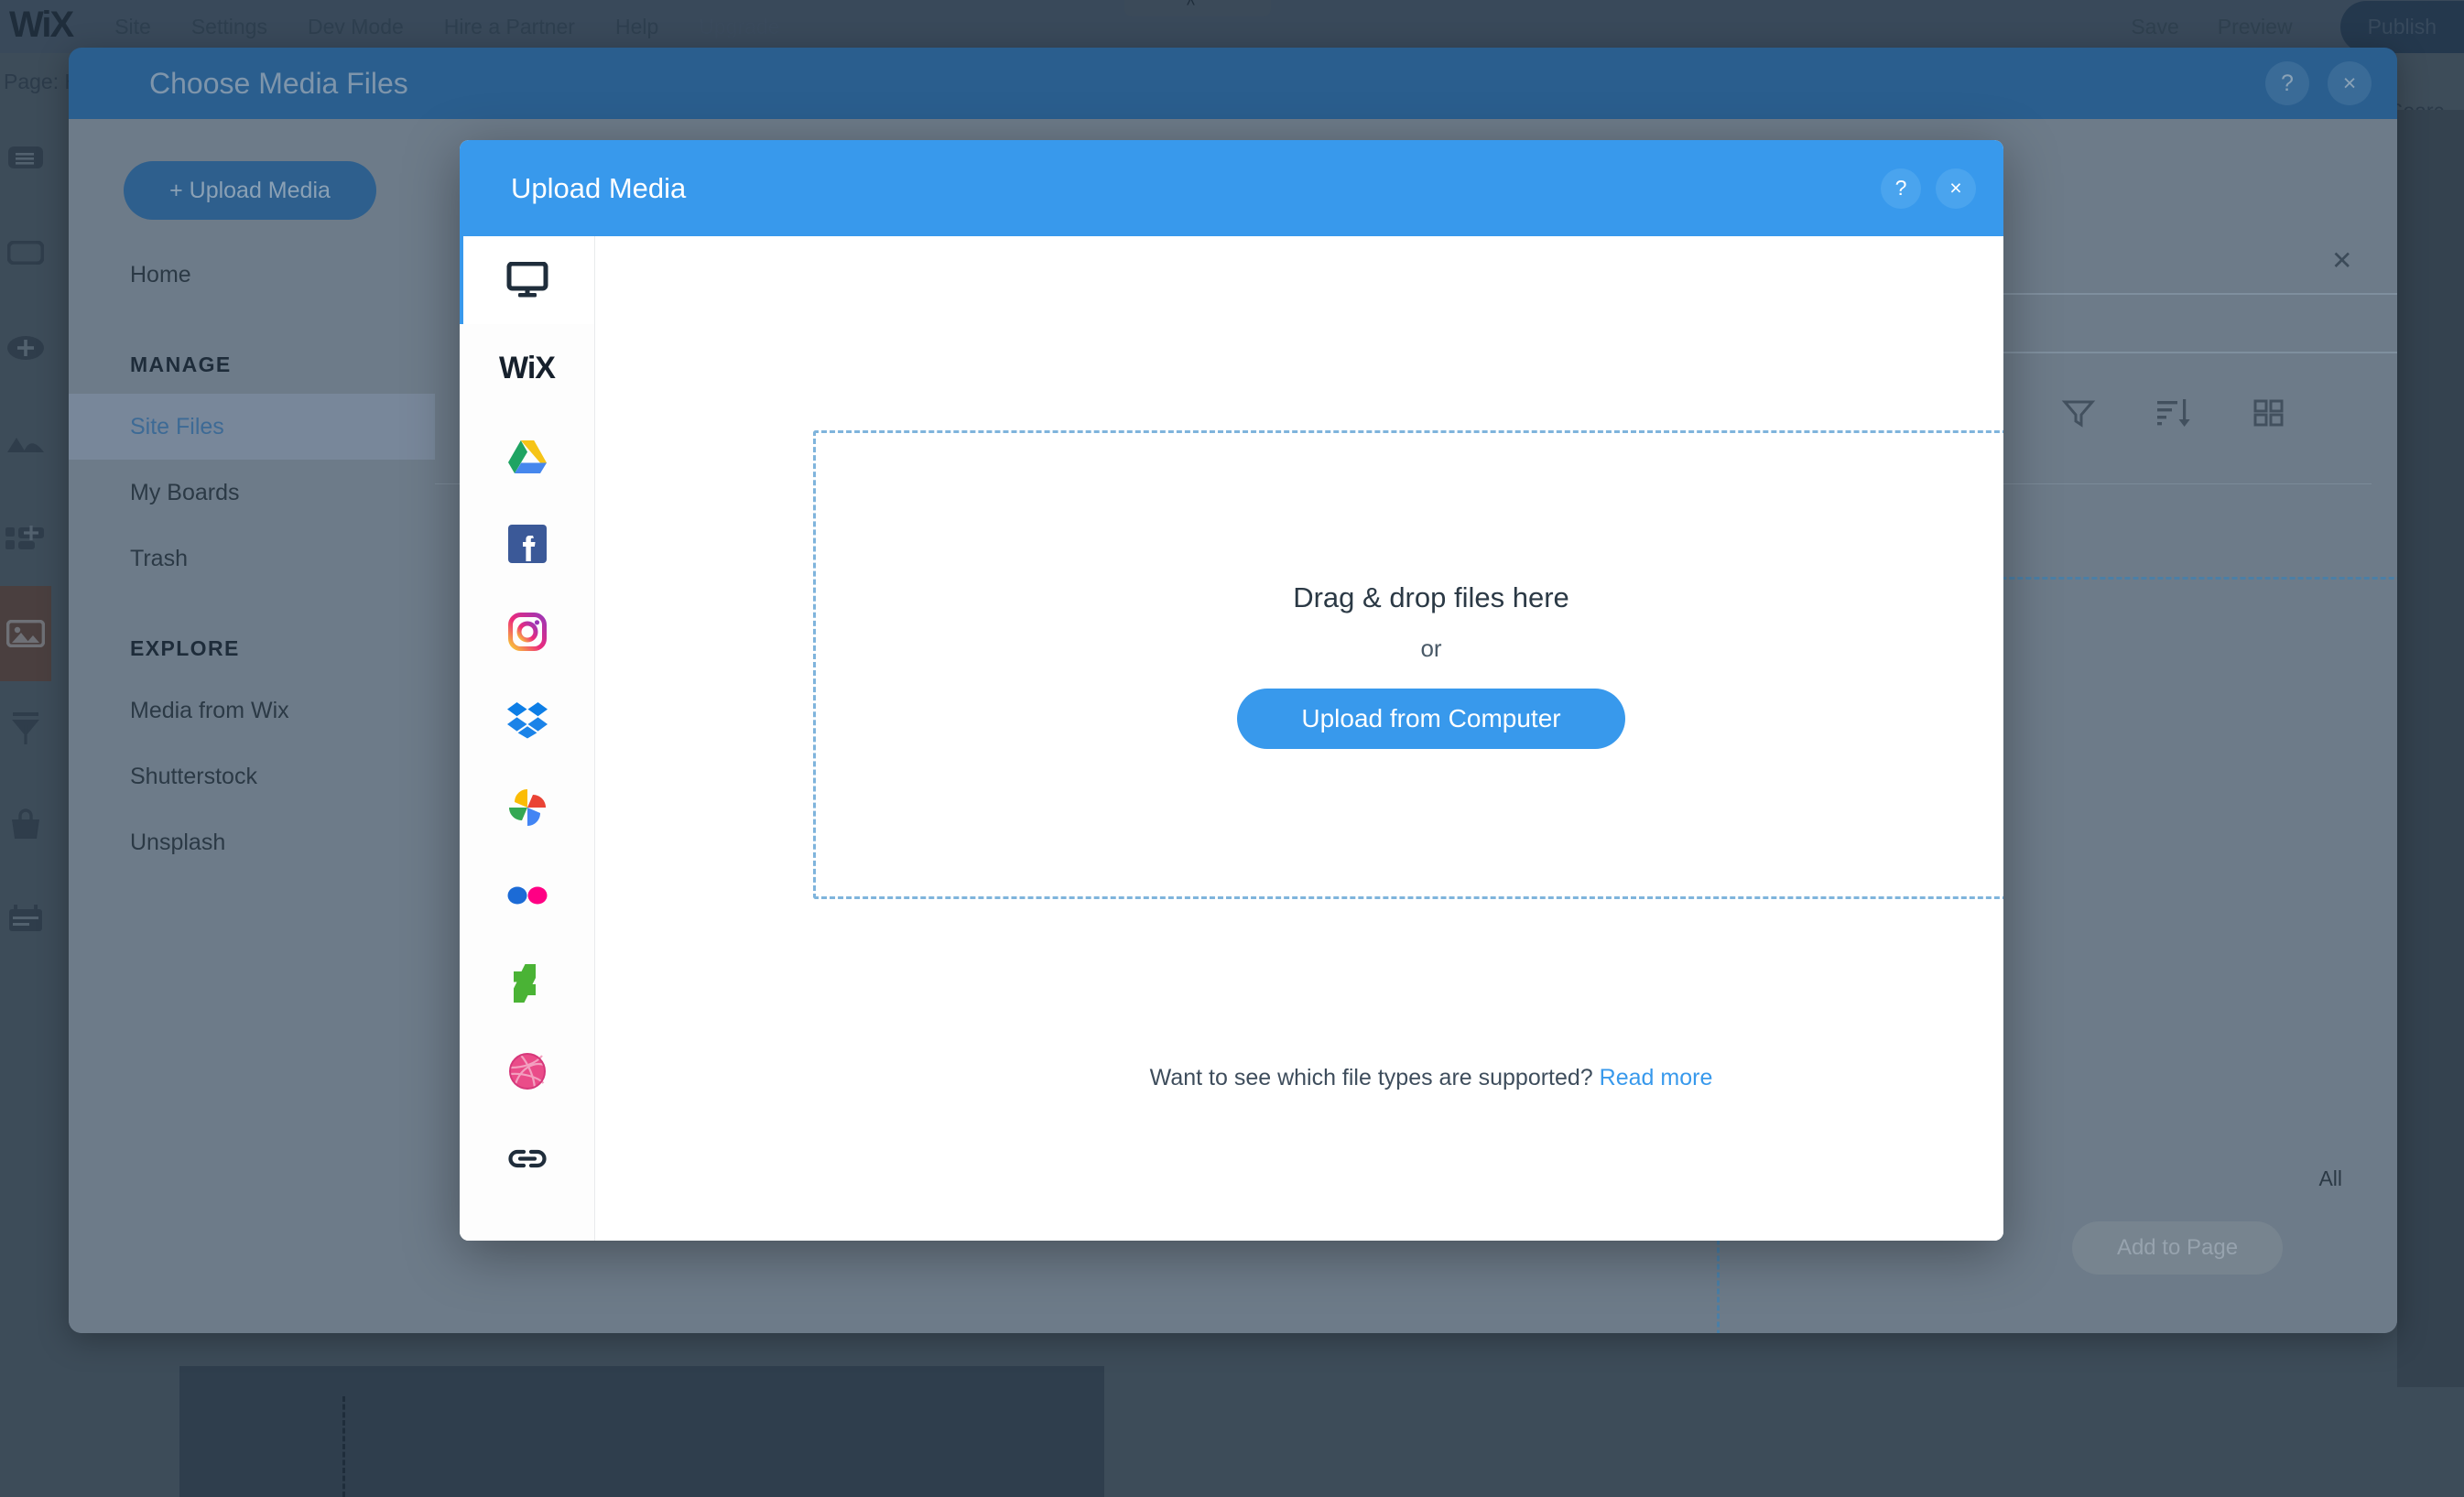  Describe the element at coordinates (2269, 412) in the screenshot. I see `grid-view-icon` at that location.